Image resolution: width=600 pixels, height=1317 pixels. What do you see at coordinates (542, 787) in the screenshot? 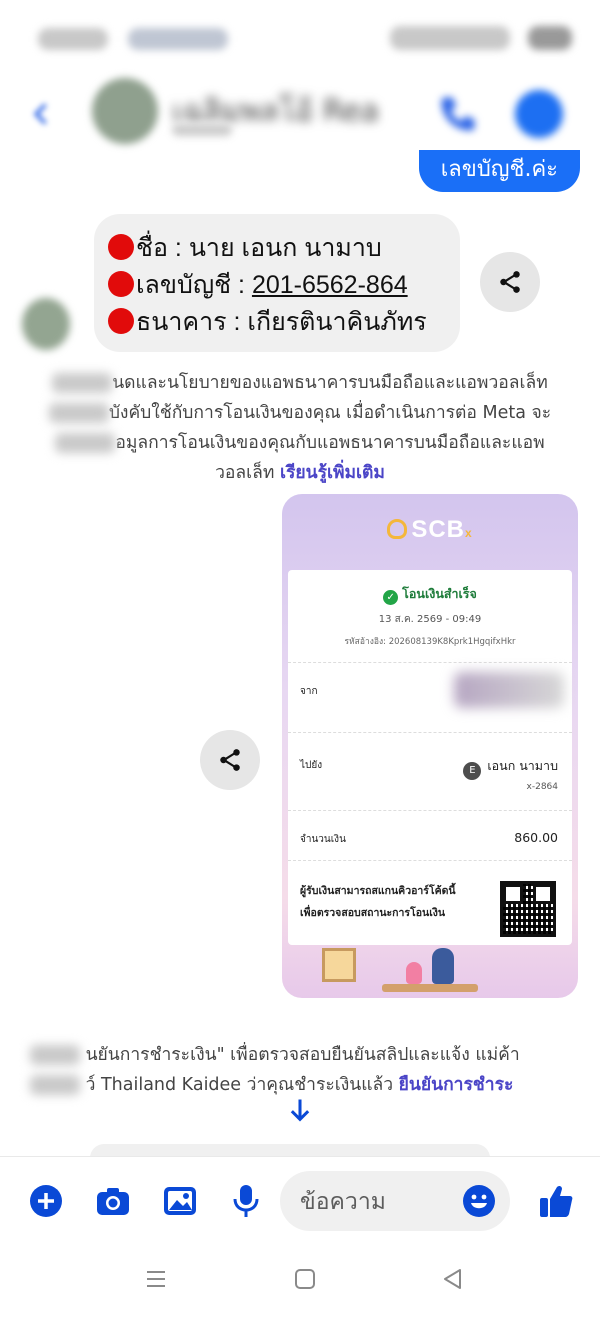
I see `slip-recipient-account: x-2864` at bounding box center [542, 787].